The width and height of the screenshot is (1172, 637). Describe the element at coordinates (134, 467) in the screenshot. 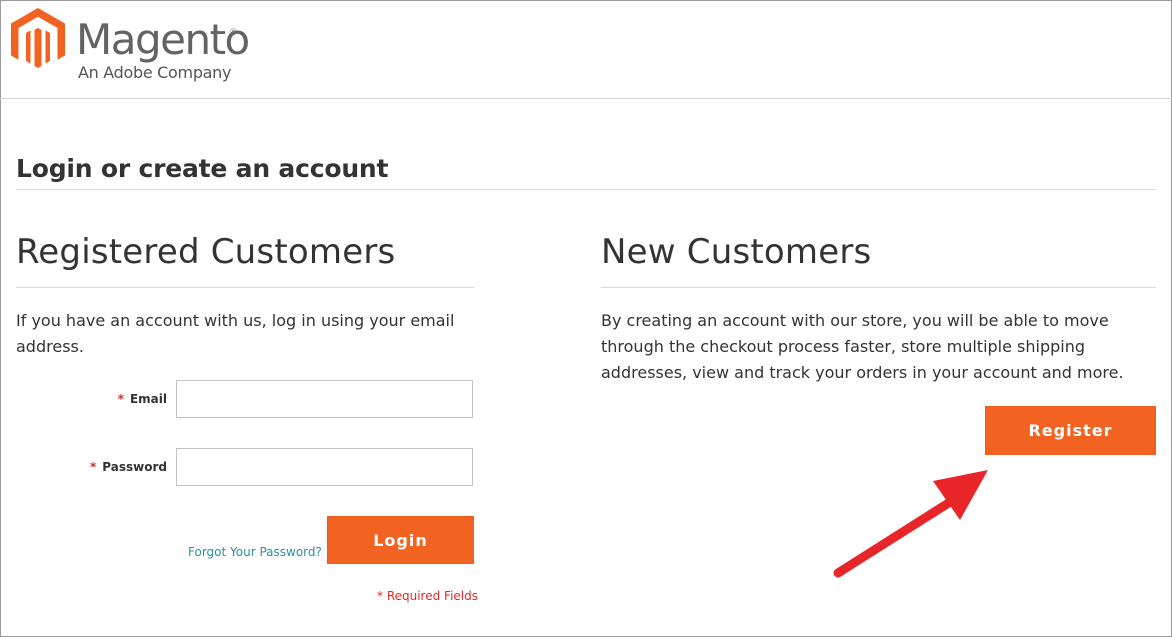

I see `password-label-text: Password` at that location.